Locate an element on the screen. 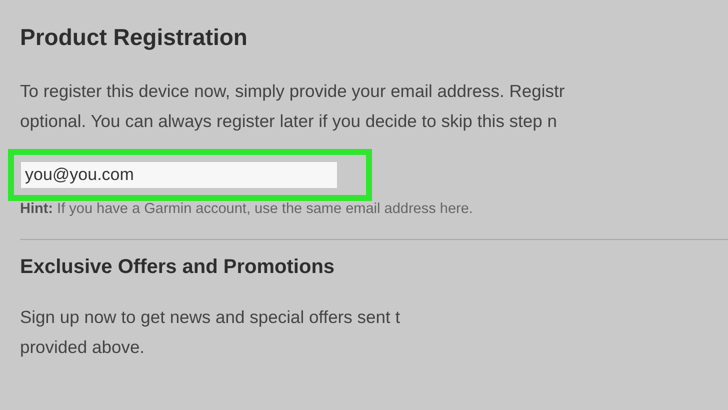  email-field: you@you.com is located at coordinates (179, 175).